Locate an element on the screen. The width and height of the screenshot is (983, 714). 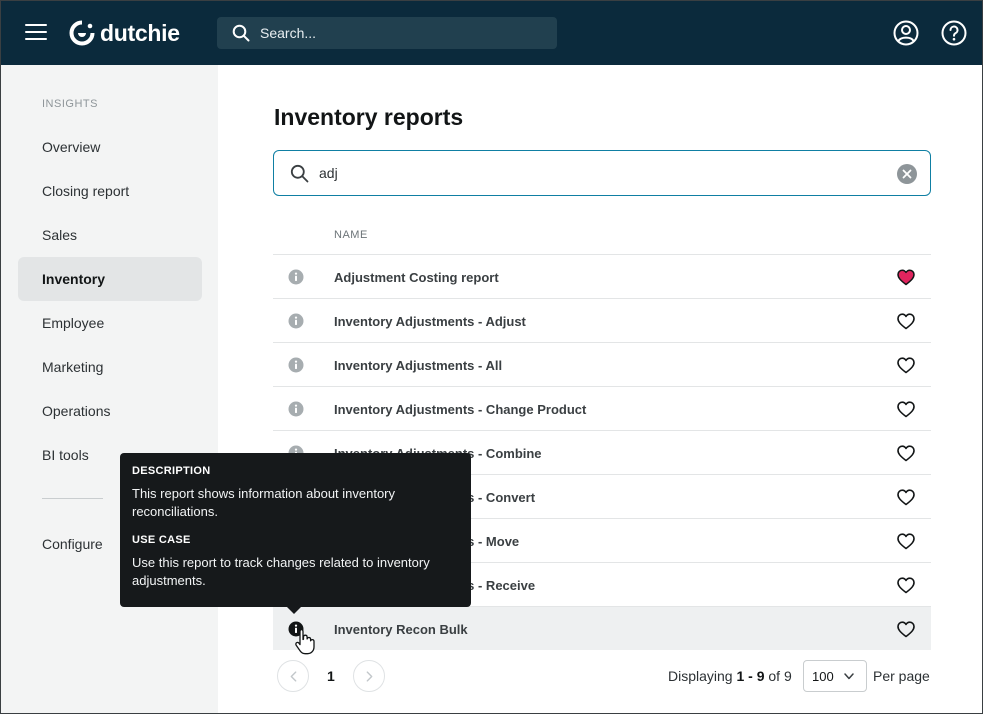
page-title: Inventory reports is located at coordinates (369, 117).